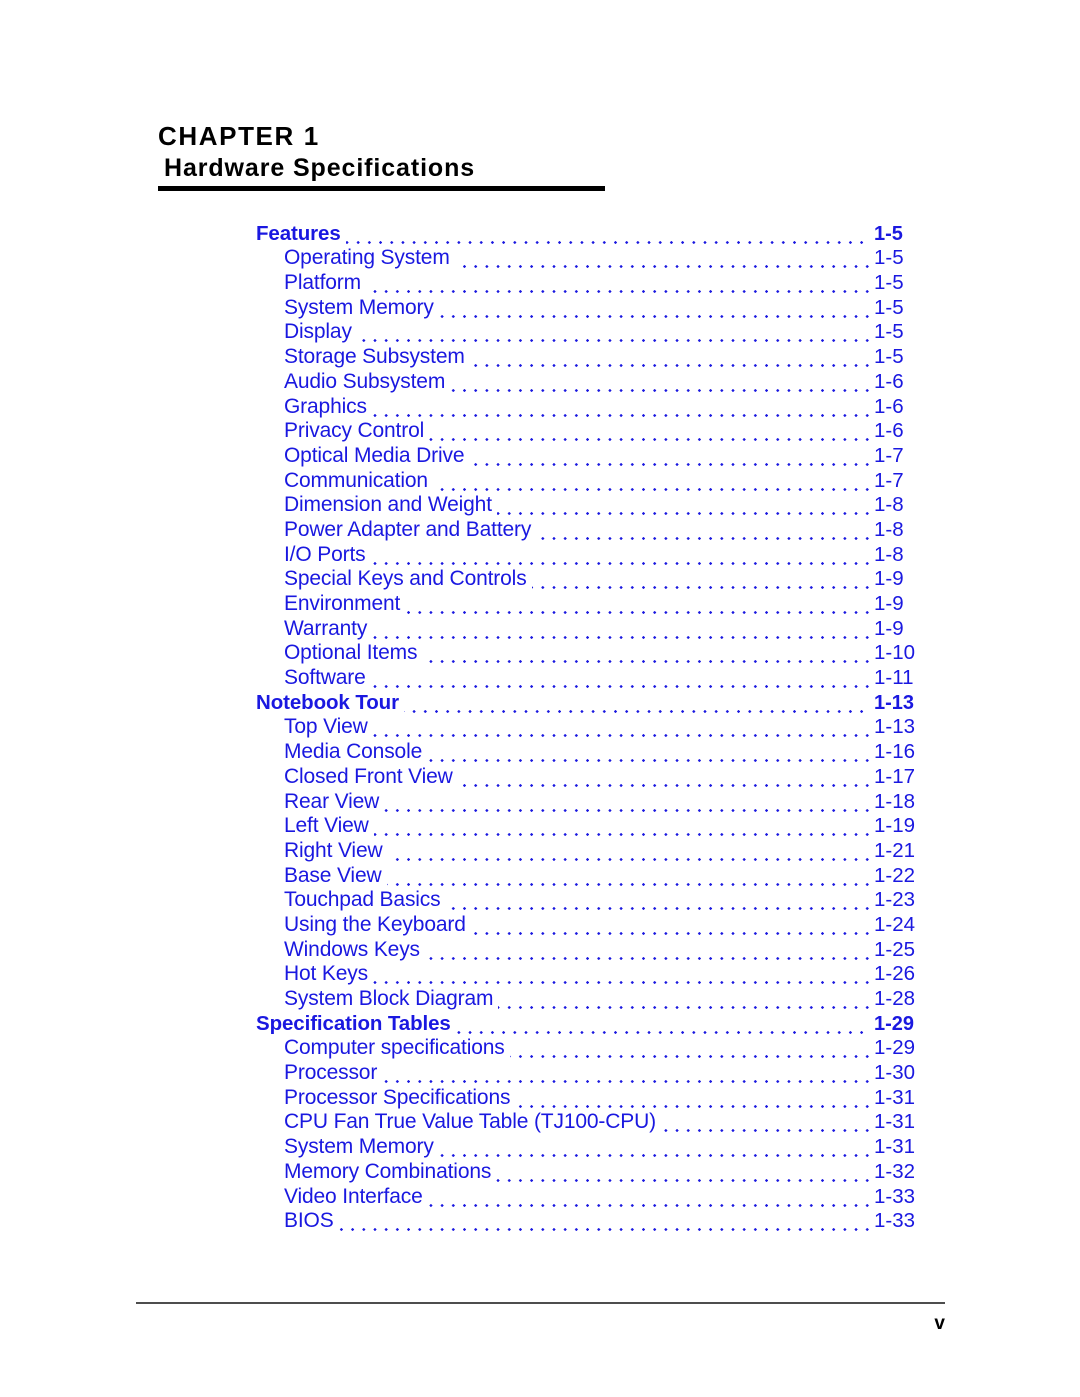  What do you see at coordinates (540, 827) in the screenshot?
I see `toc-entry-row: Left View 1-19` at bounding box center [540, 827].